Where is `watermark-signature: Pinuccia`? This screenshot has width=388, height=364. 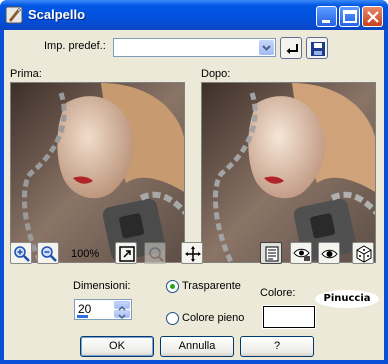 watermark-signature: Pinuccia is located at coordinates (347, 299).